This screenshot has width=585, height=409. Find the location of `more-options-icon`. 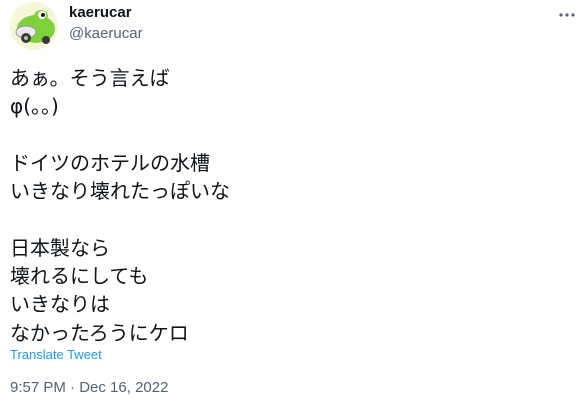

more-options-icon is located at coordinates (567, 15).